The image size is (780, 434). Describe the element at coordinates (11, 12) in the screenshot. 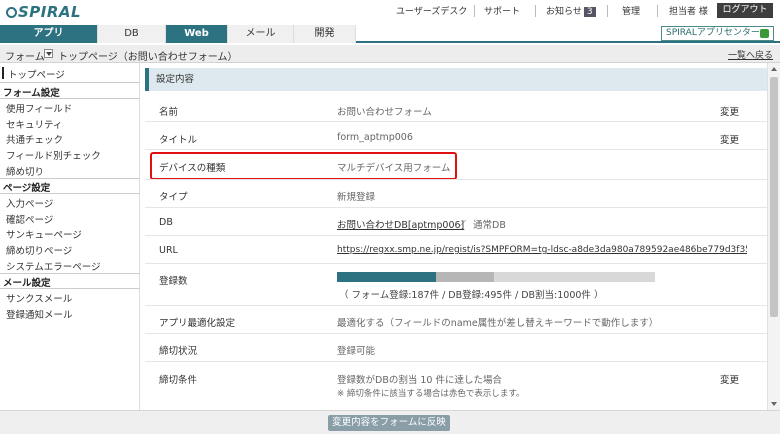

I see `spiral-mark-icon` at that location.